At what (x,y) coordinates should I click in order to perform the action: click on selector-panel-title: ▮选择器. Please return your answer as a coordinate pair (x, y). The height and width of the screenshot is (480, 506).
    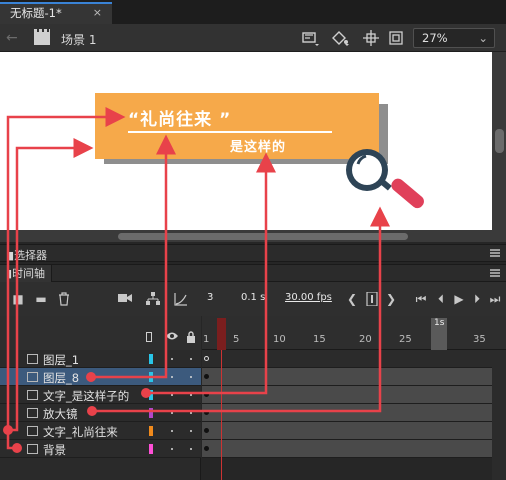
    Looking at the image, I should click on (27, 255).